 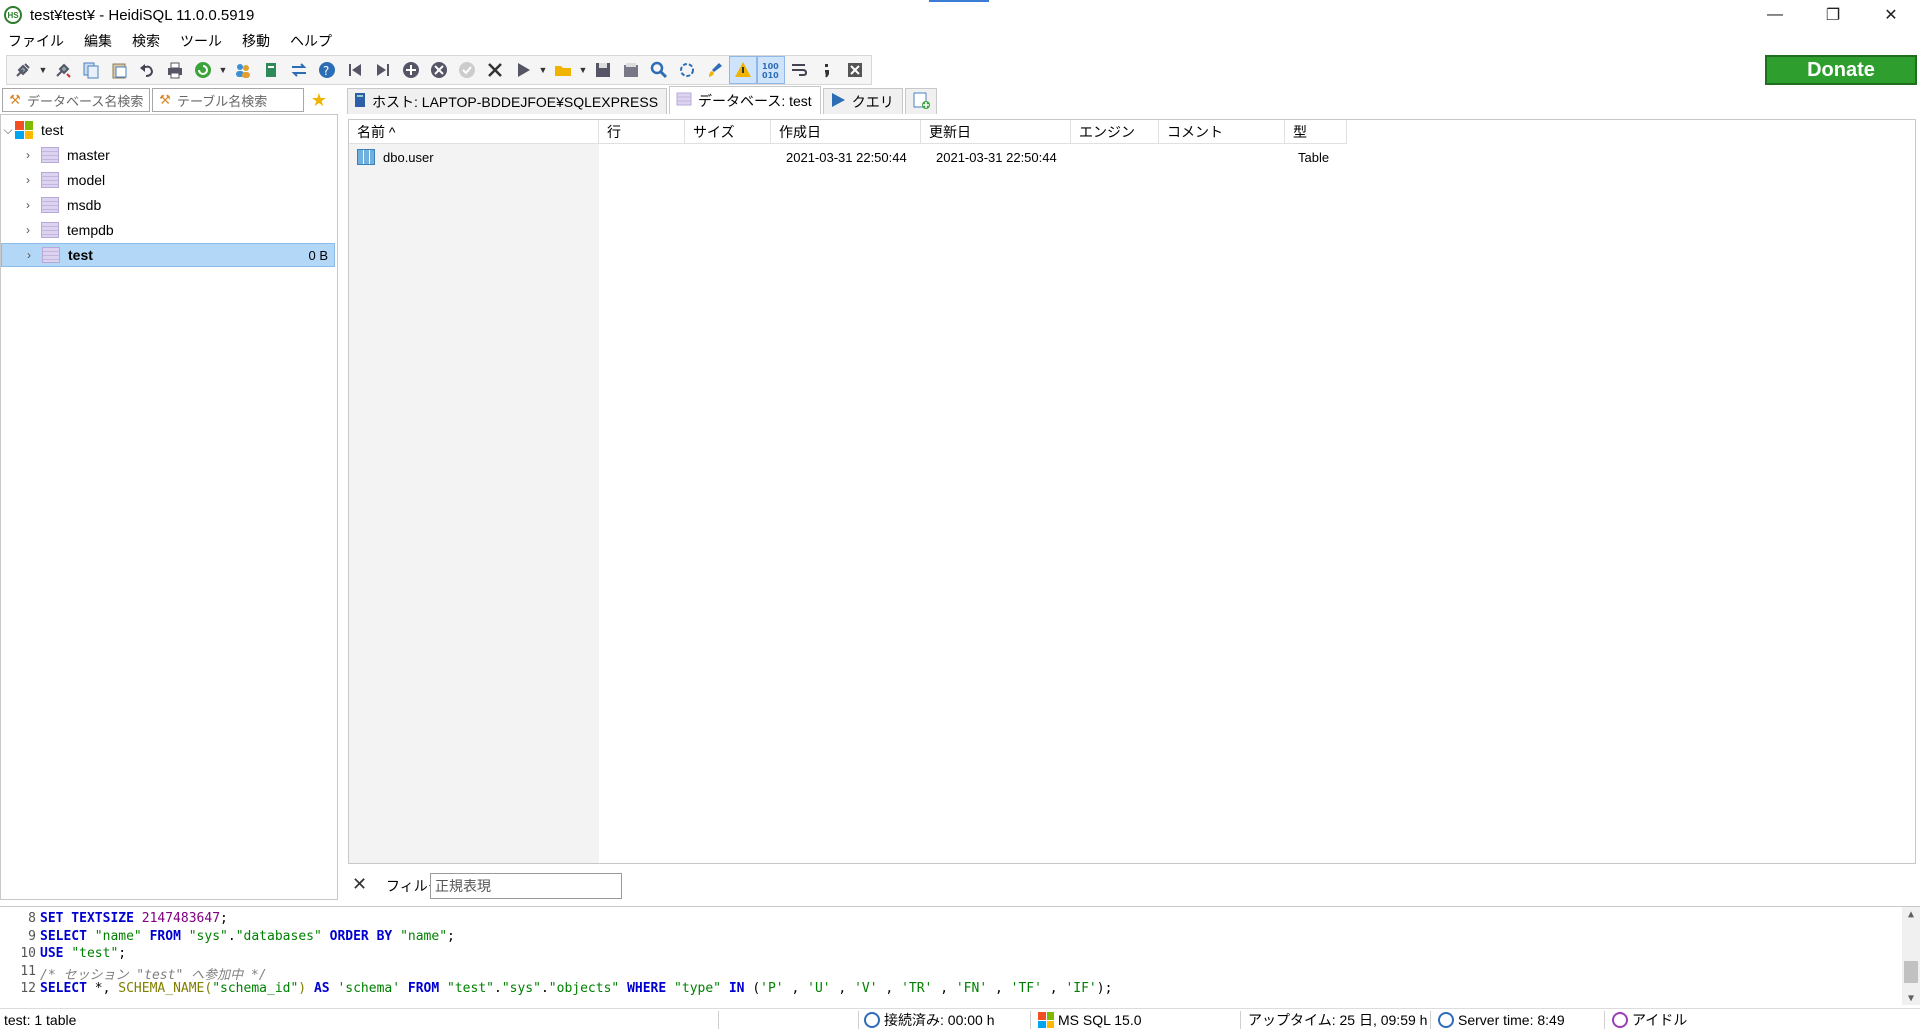 I want to click on paste-button, so click(x=119, y=70).